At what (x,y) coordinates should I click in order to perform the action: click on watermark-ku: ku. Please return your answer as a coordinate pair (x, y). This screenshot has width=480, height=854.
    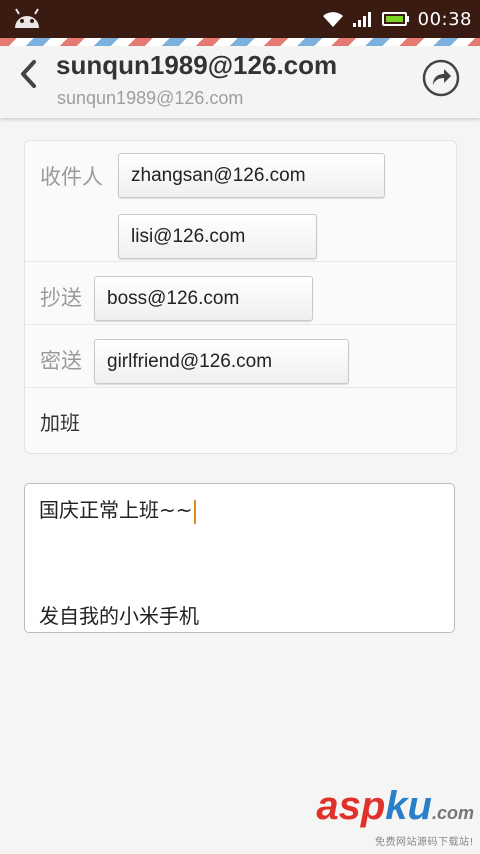
    Looking at the image, I should click on (408, 806).